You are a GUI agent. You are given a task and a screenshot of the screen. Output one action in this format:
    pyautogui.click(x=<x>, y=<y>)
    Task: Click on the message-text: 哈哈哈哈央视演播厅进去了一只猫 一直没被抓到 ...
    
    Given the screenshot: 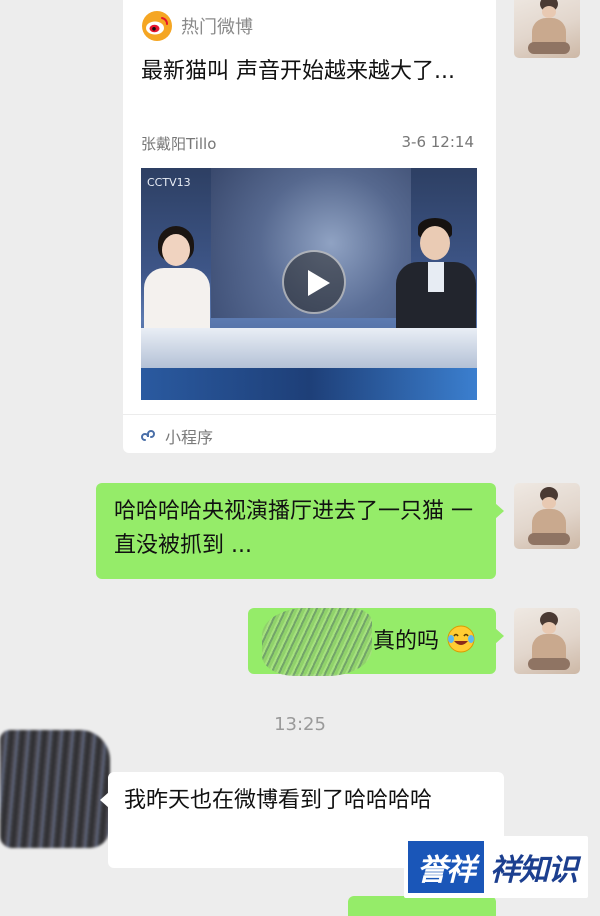 What is the action you would take?
    pyautogui.click(x=293, y=528)
    